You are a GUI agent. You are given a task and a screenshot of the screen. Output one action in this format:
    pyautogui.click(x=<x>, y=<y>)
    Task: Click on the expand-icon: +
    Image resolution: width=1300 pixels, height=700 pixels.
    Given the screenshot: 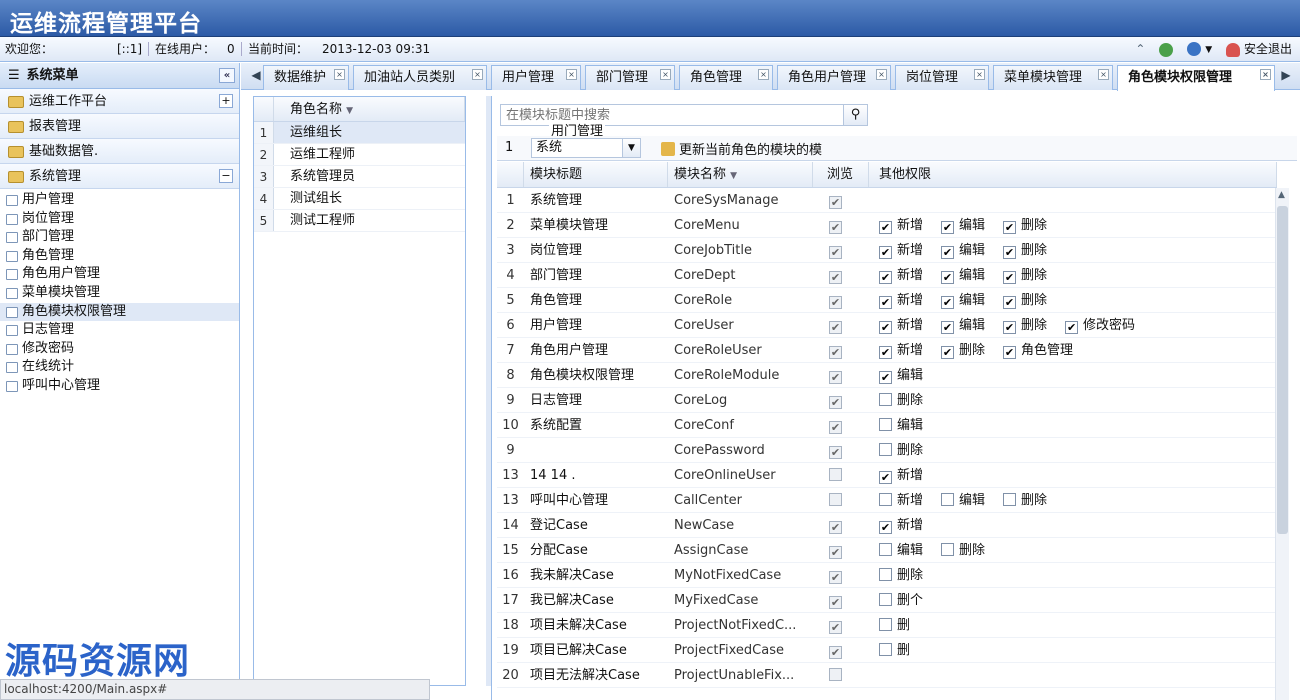 What is the action you would take?
    pyautogui.click(x=226, y=101)
    